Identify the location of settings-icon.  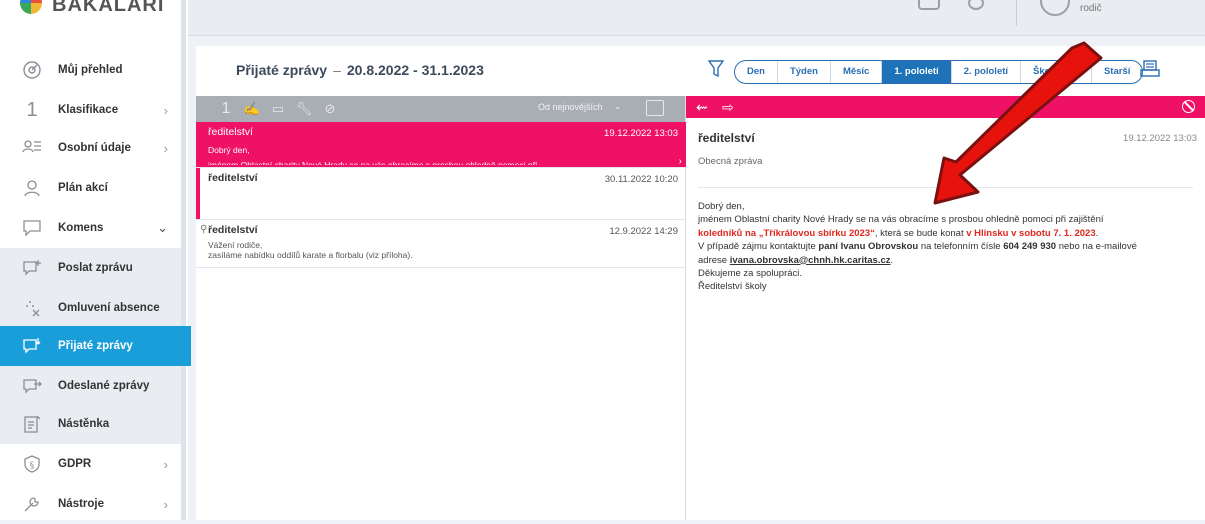
(976, 5).